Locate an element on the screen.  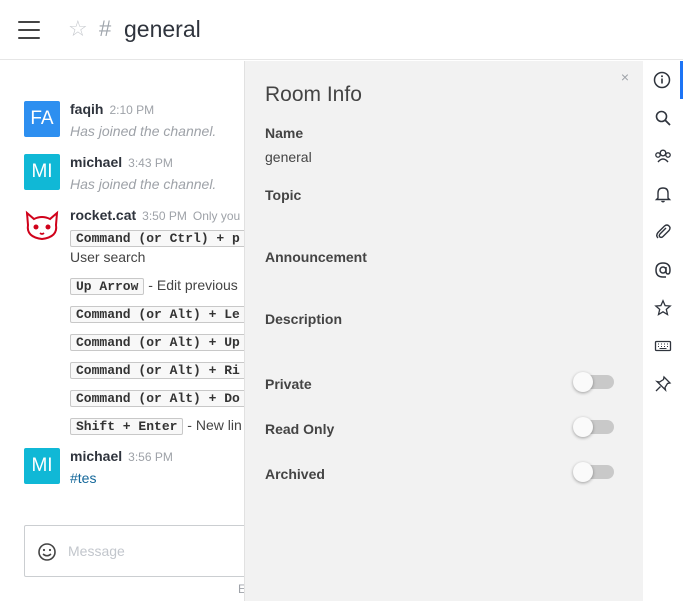
announcement-label: Announcement is located at coordinates (316, 257).